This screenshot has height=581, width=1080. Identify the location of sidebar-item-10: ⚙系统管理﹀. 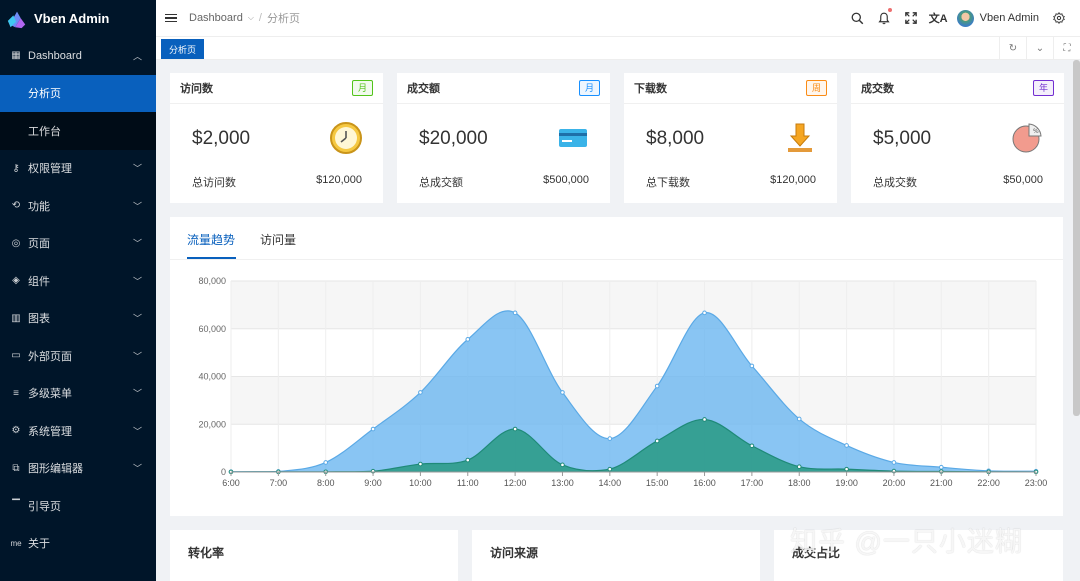
(78, 431).